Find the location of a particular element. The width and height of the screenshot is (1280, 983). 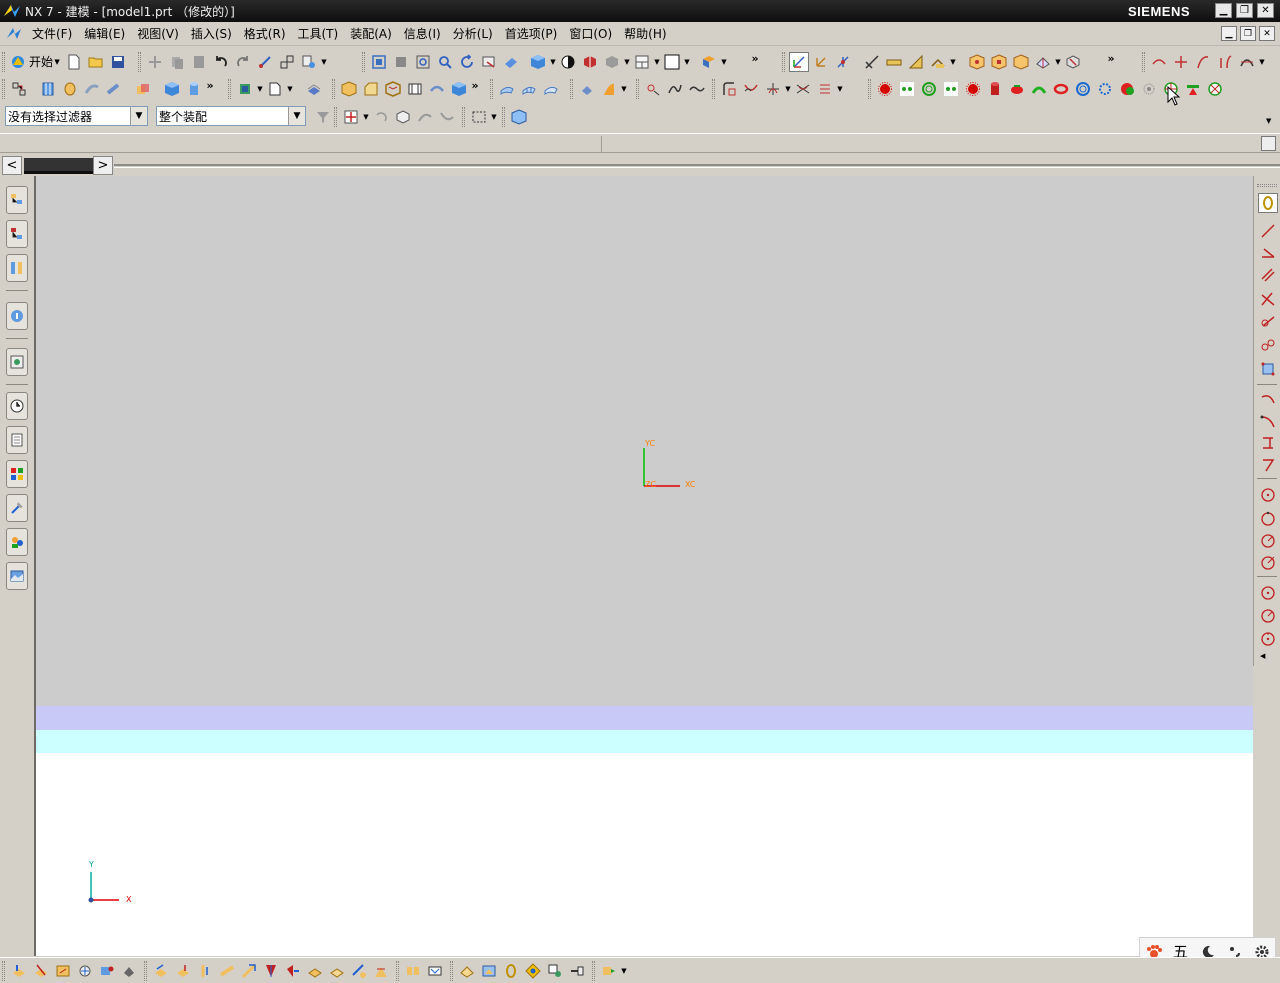

extract-body-button is located at coordinates (227, 971).